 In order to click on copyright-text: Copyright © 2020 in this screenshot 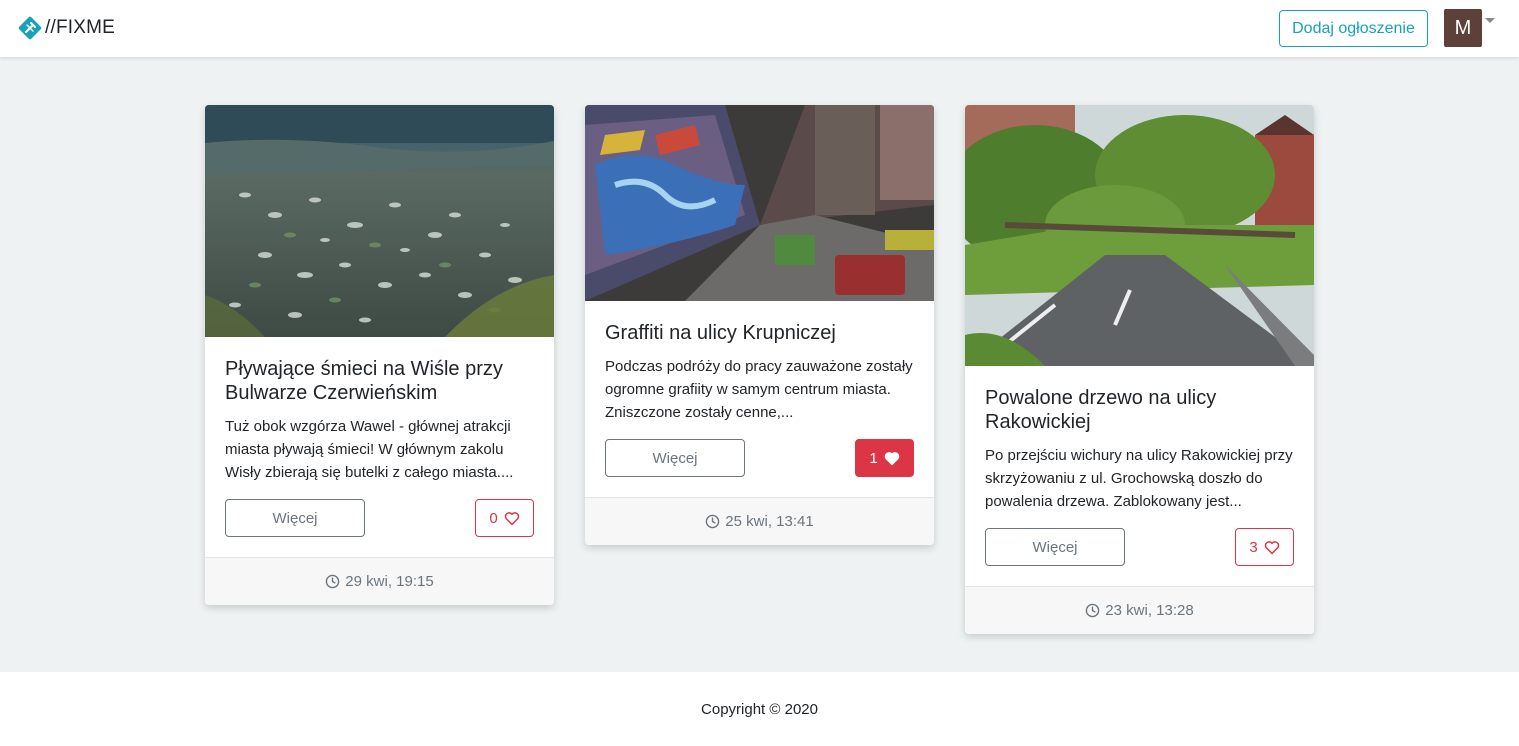, I will do `click(759, 709)`.